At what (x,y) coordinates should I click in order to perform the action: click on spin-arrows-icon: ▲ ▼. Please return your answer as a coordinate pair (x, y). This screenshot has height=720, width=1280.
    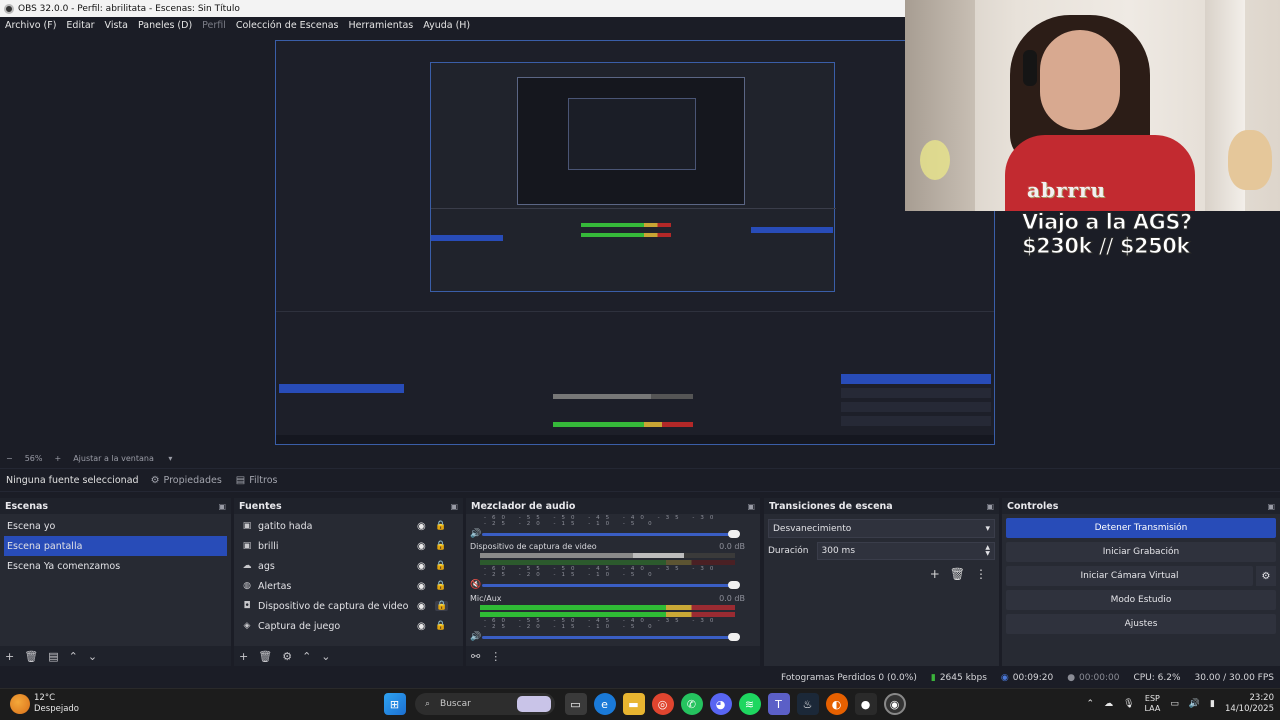
    Looking at the image, I should click on (987, 551).